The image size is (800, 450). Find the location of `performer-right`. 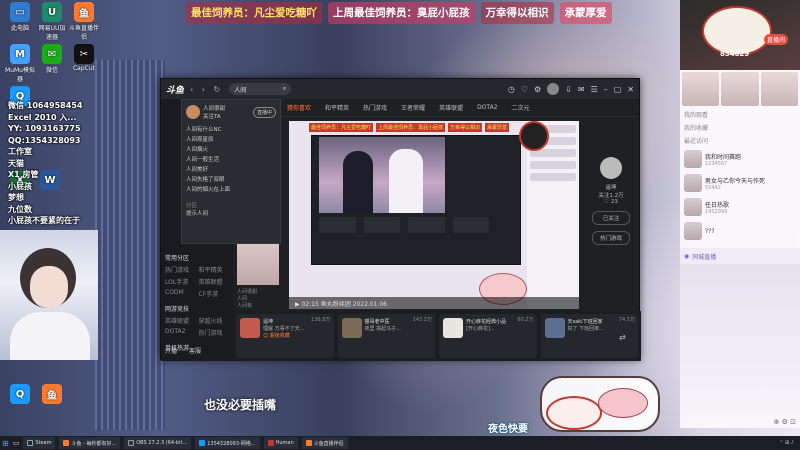

performer-right is located at coordinates (406, 181).